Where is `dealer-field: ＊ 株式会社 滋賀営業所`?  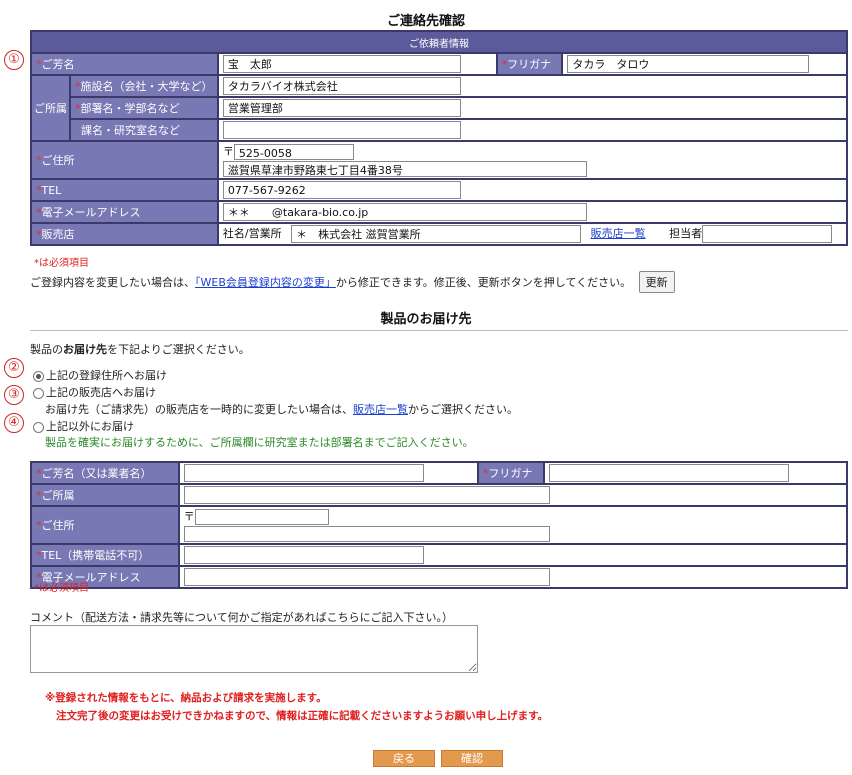
dealer-field: ＊ 株式会社 滋賀営業所 is located at coordinates (436, 234).